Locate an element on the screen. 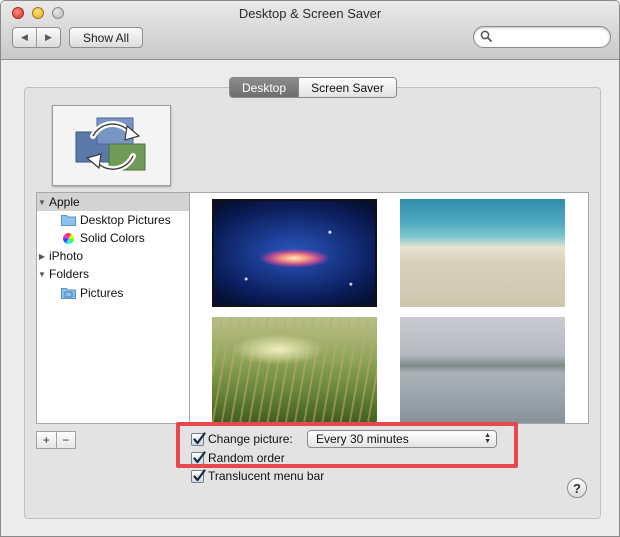  search-field is located at coordinates (542, 37).